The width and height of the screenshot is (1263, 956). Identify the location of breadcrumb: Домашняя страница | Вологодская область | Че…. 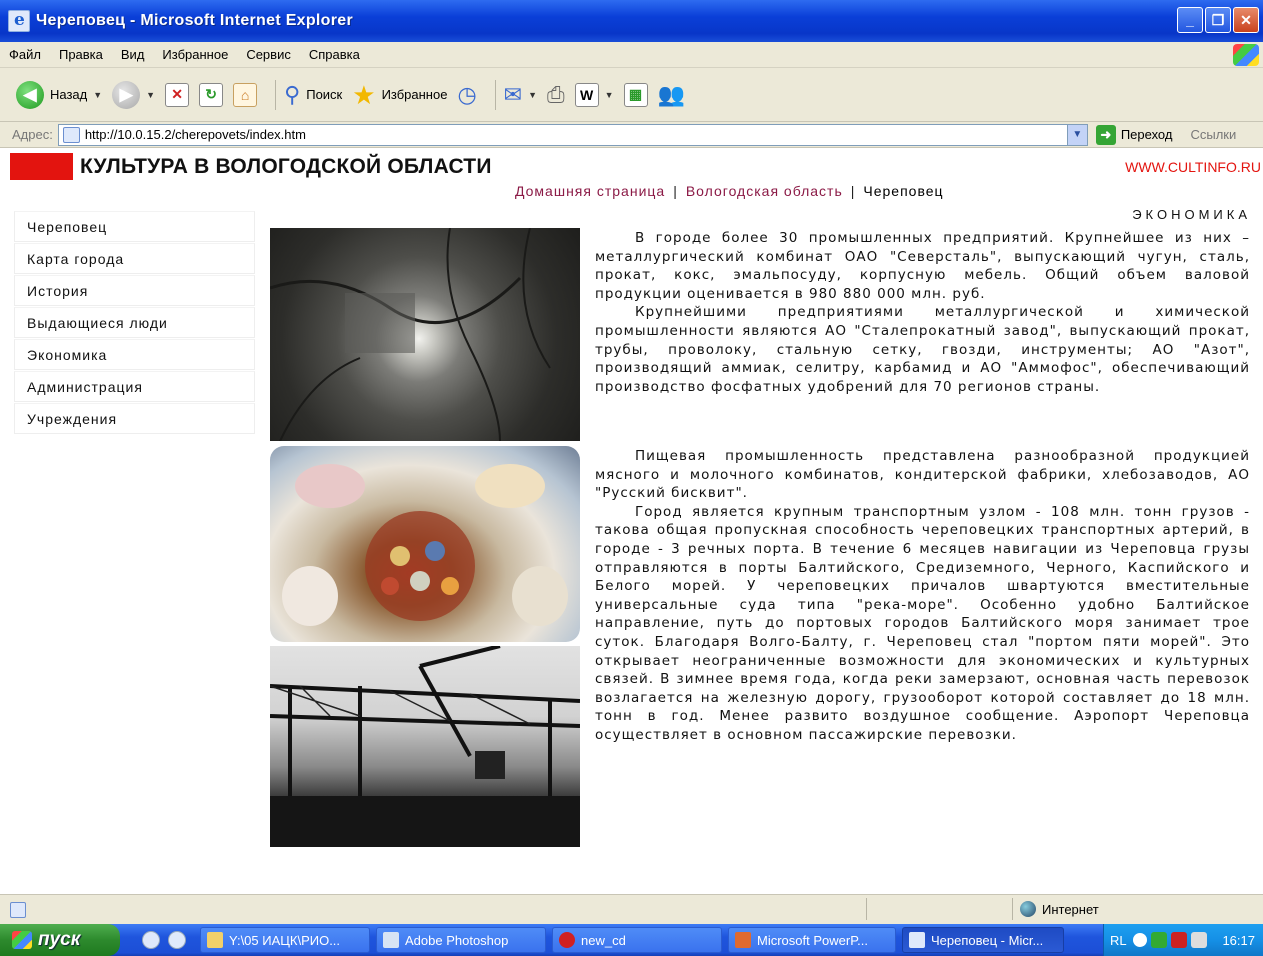
(729, 191).